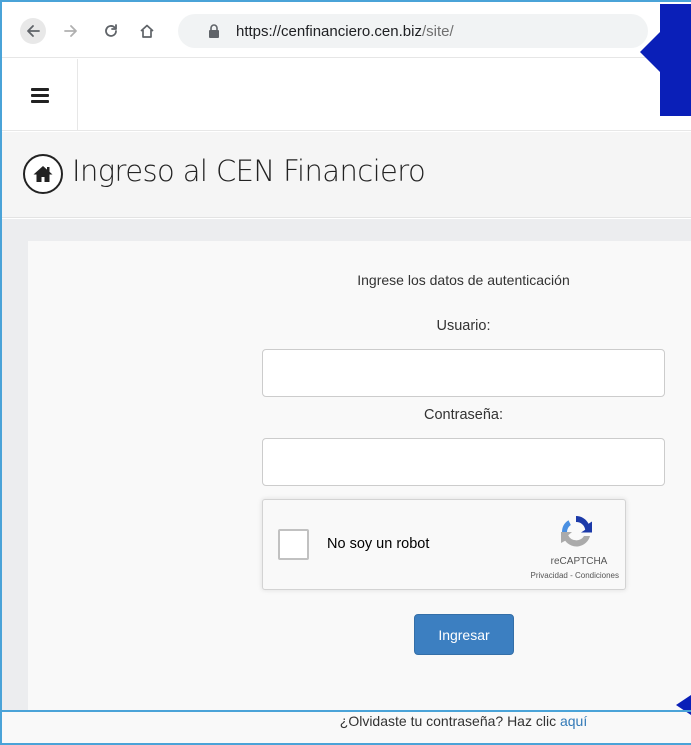 This screenshot has width=691, height=745. I want to click on username-input, so click(463, 373).